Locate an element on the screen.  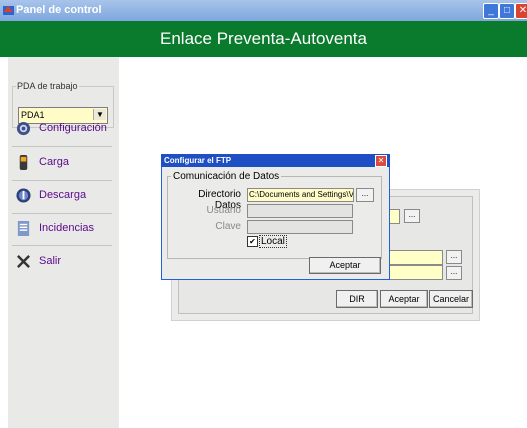
sidebar-item-label: Descarga is located at coordinates (63, 195).